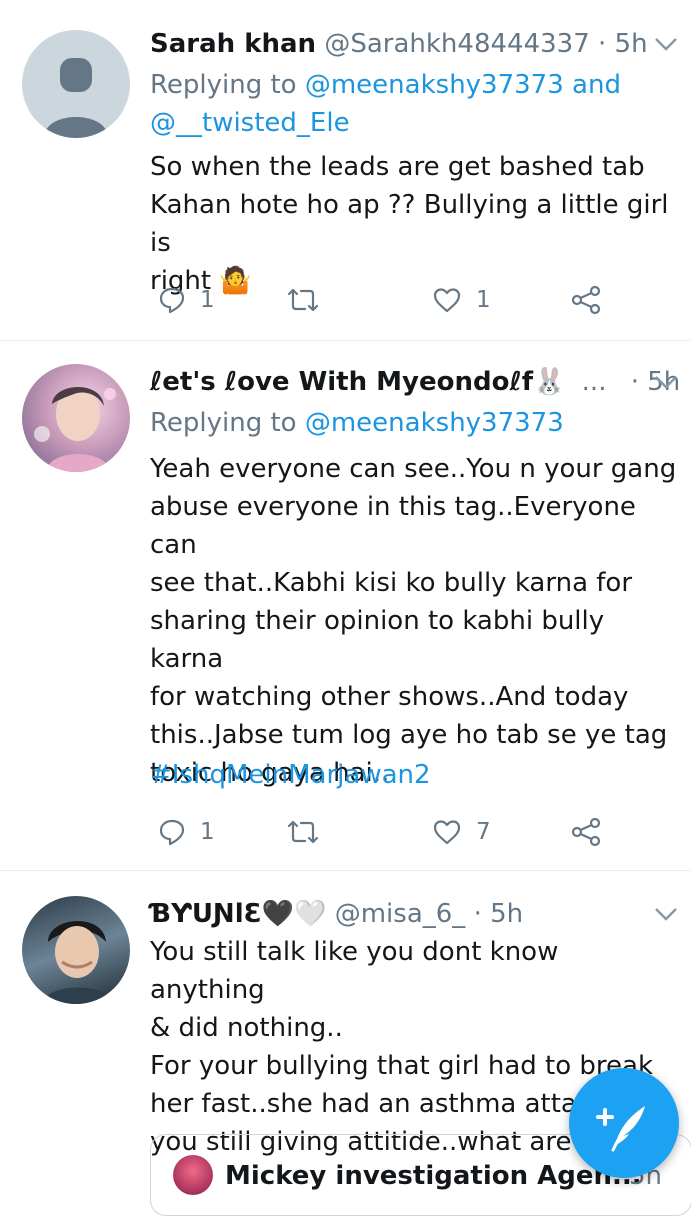 Image resolution: width=691 pixels, height=1216 pixels. What do you see at coordinates (461, 832) in the screenshot?
I see `like-button: 7` at bounding box center [461, 832].